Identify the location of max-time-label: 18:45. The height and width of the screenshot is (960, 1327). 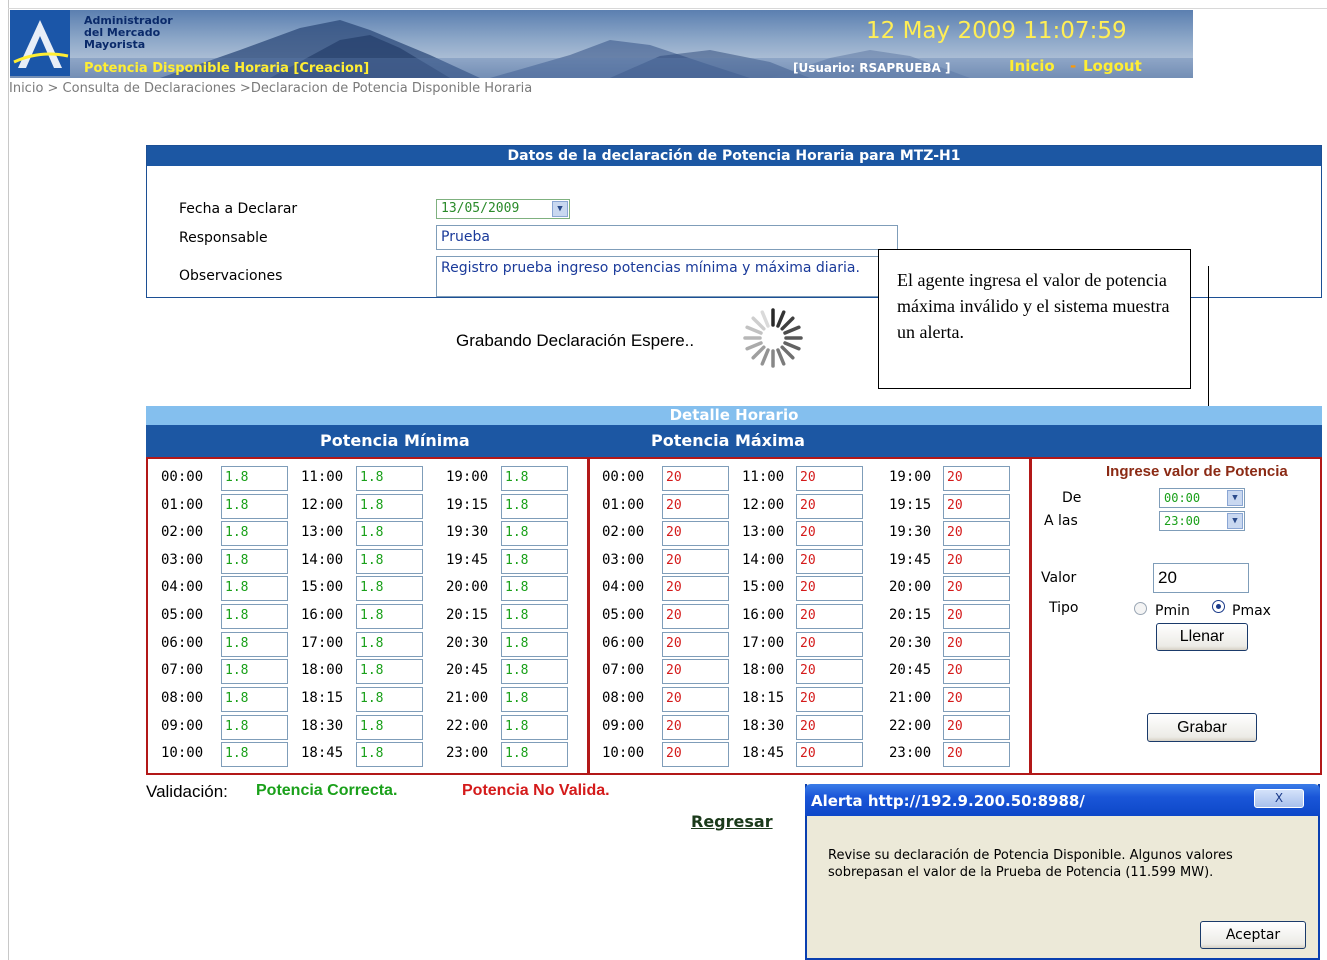
(763, 753).